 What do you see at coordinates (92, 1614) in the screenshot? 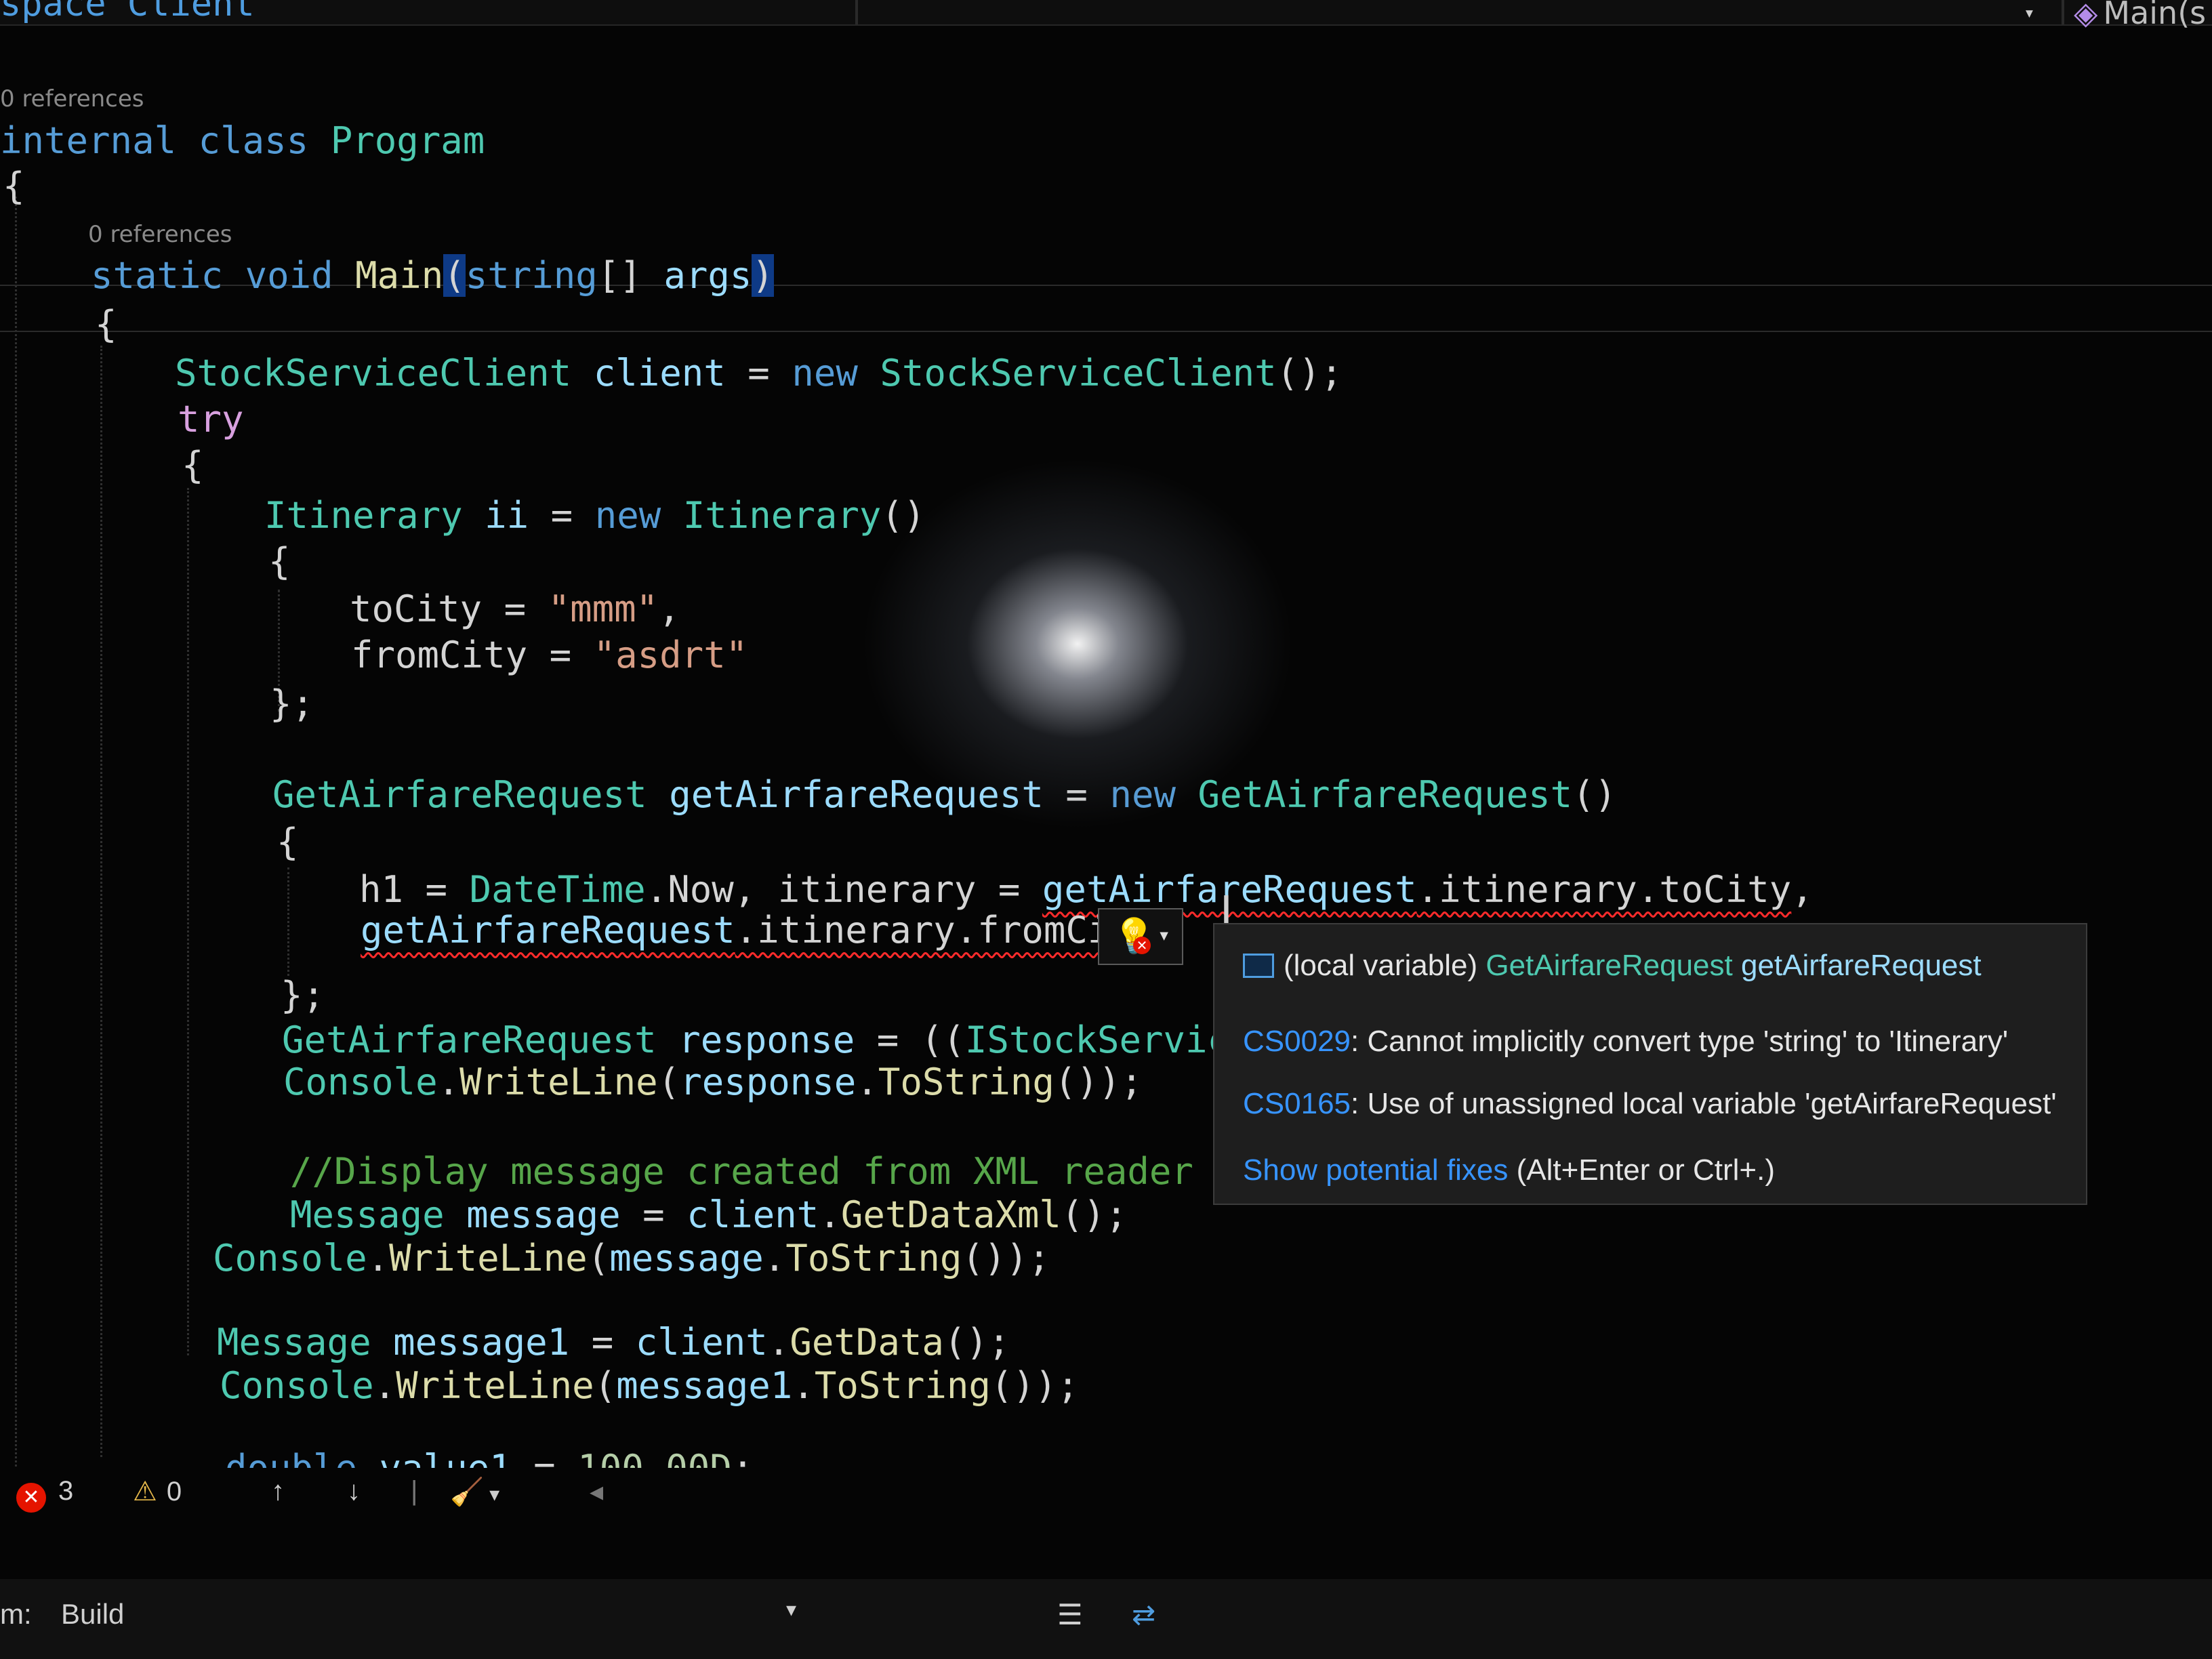
I see `build-configuration: Build` at bounding box center [92, 1614].